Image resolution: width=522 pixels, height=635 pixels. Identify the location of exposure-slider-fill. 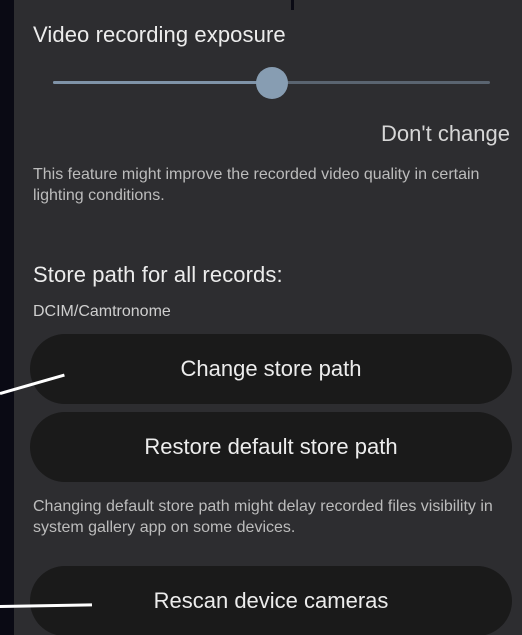
(162, 82).